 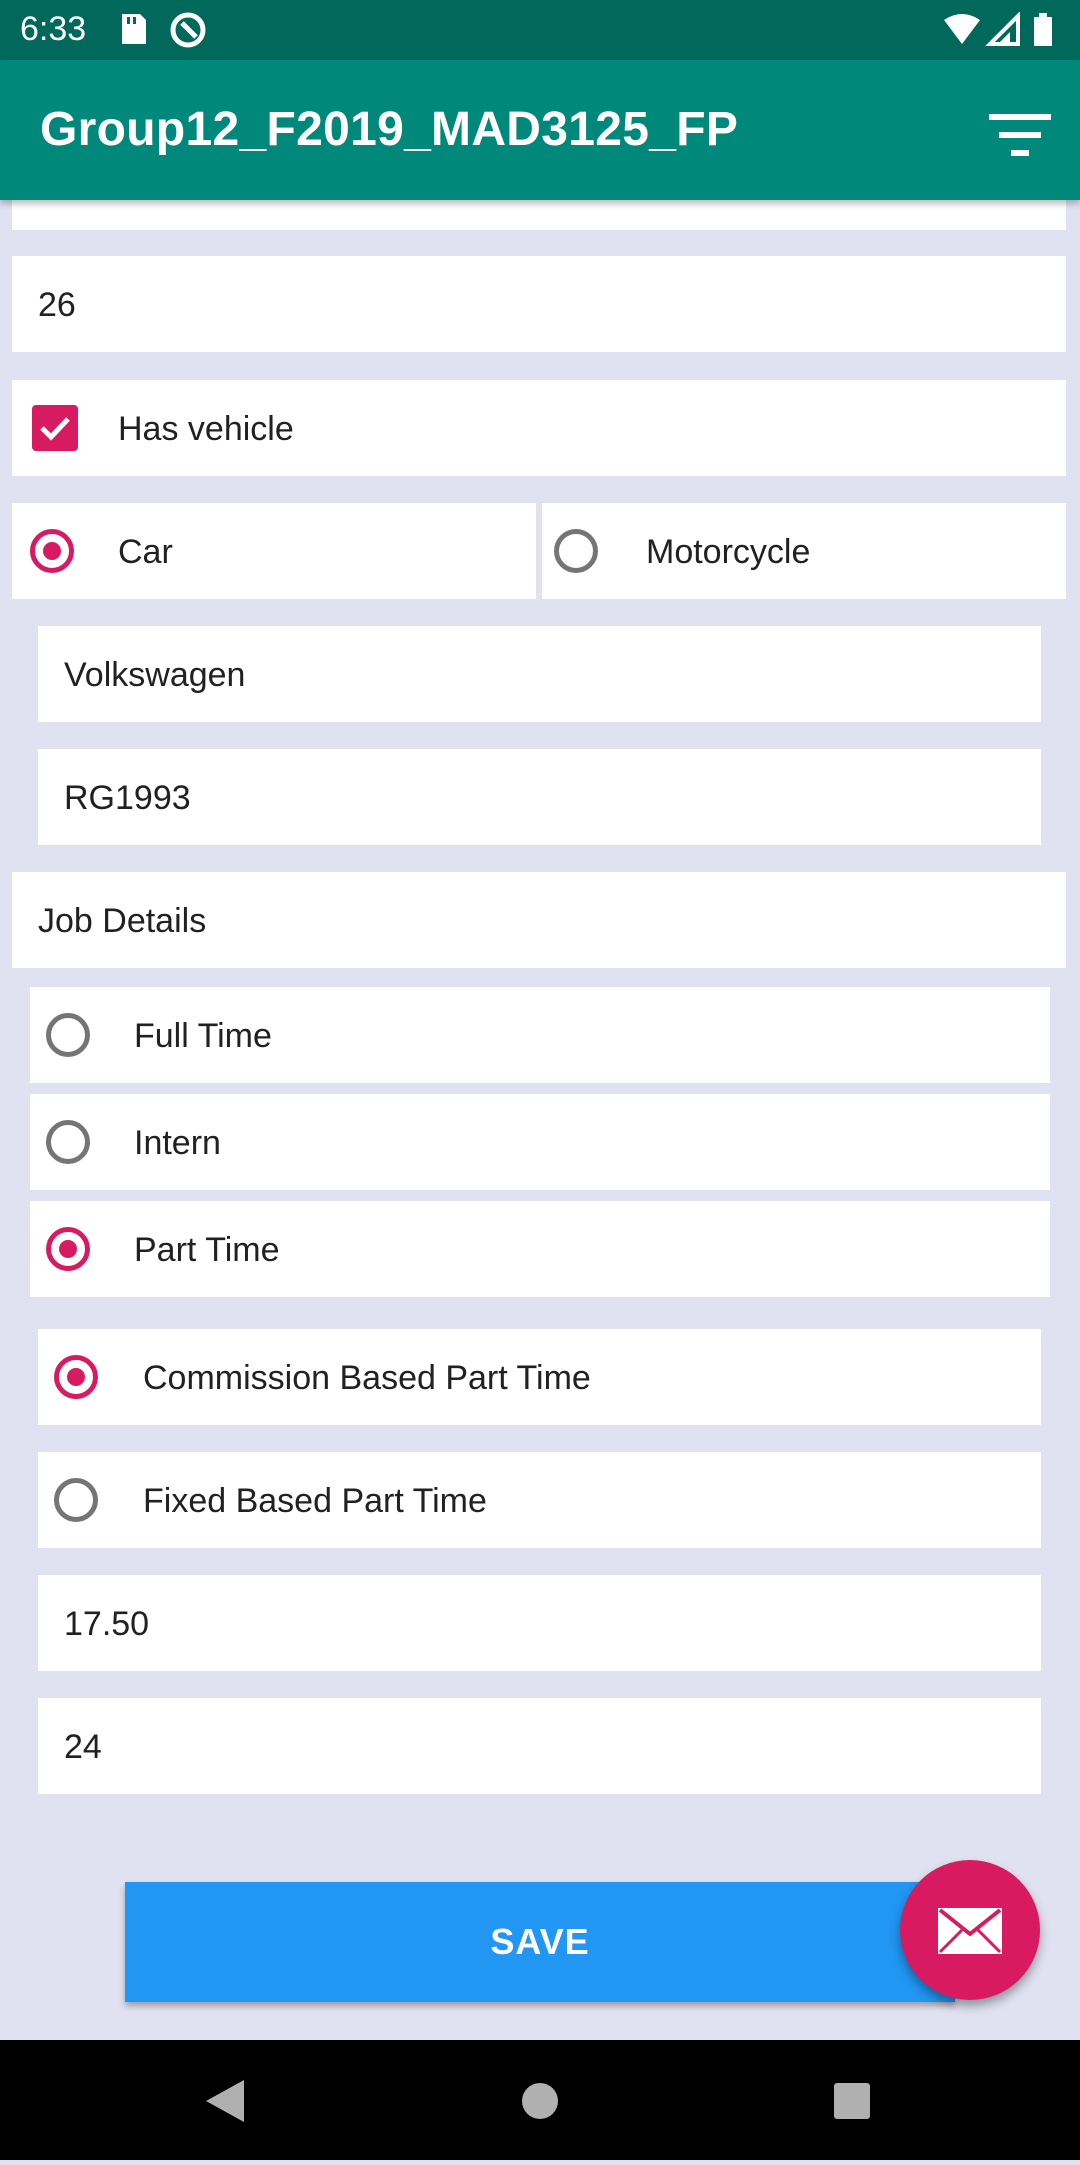 I want to click on intern-radio, so click(x=68, y=1142).